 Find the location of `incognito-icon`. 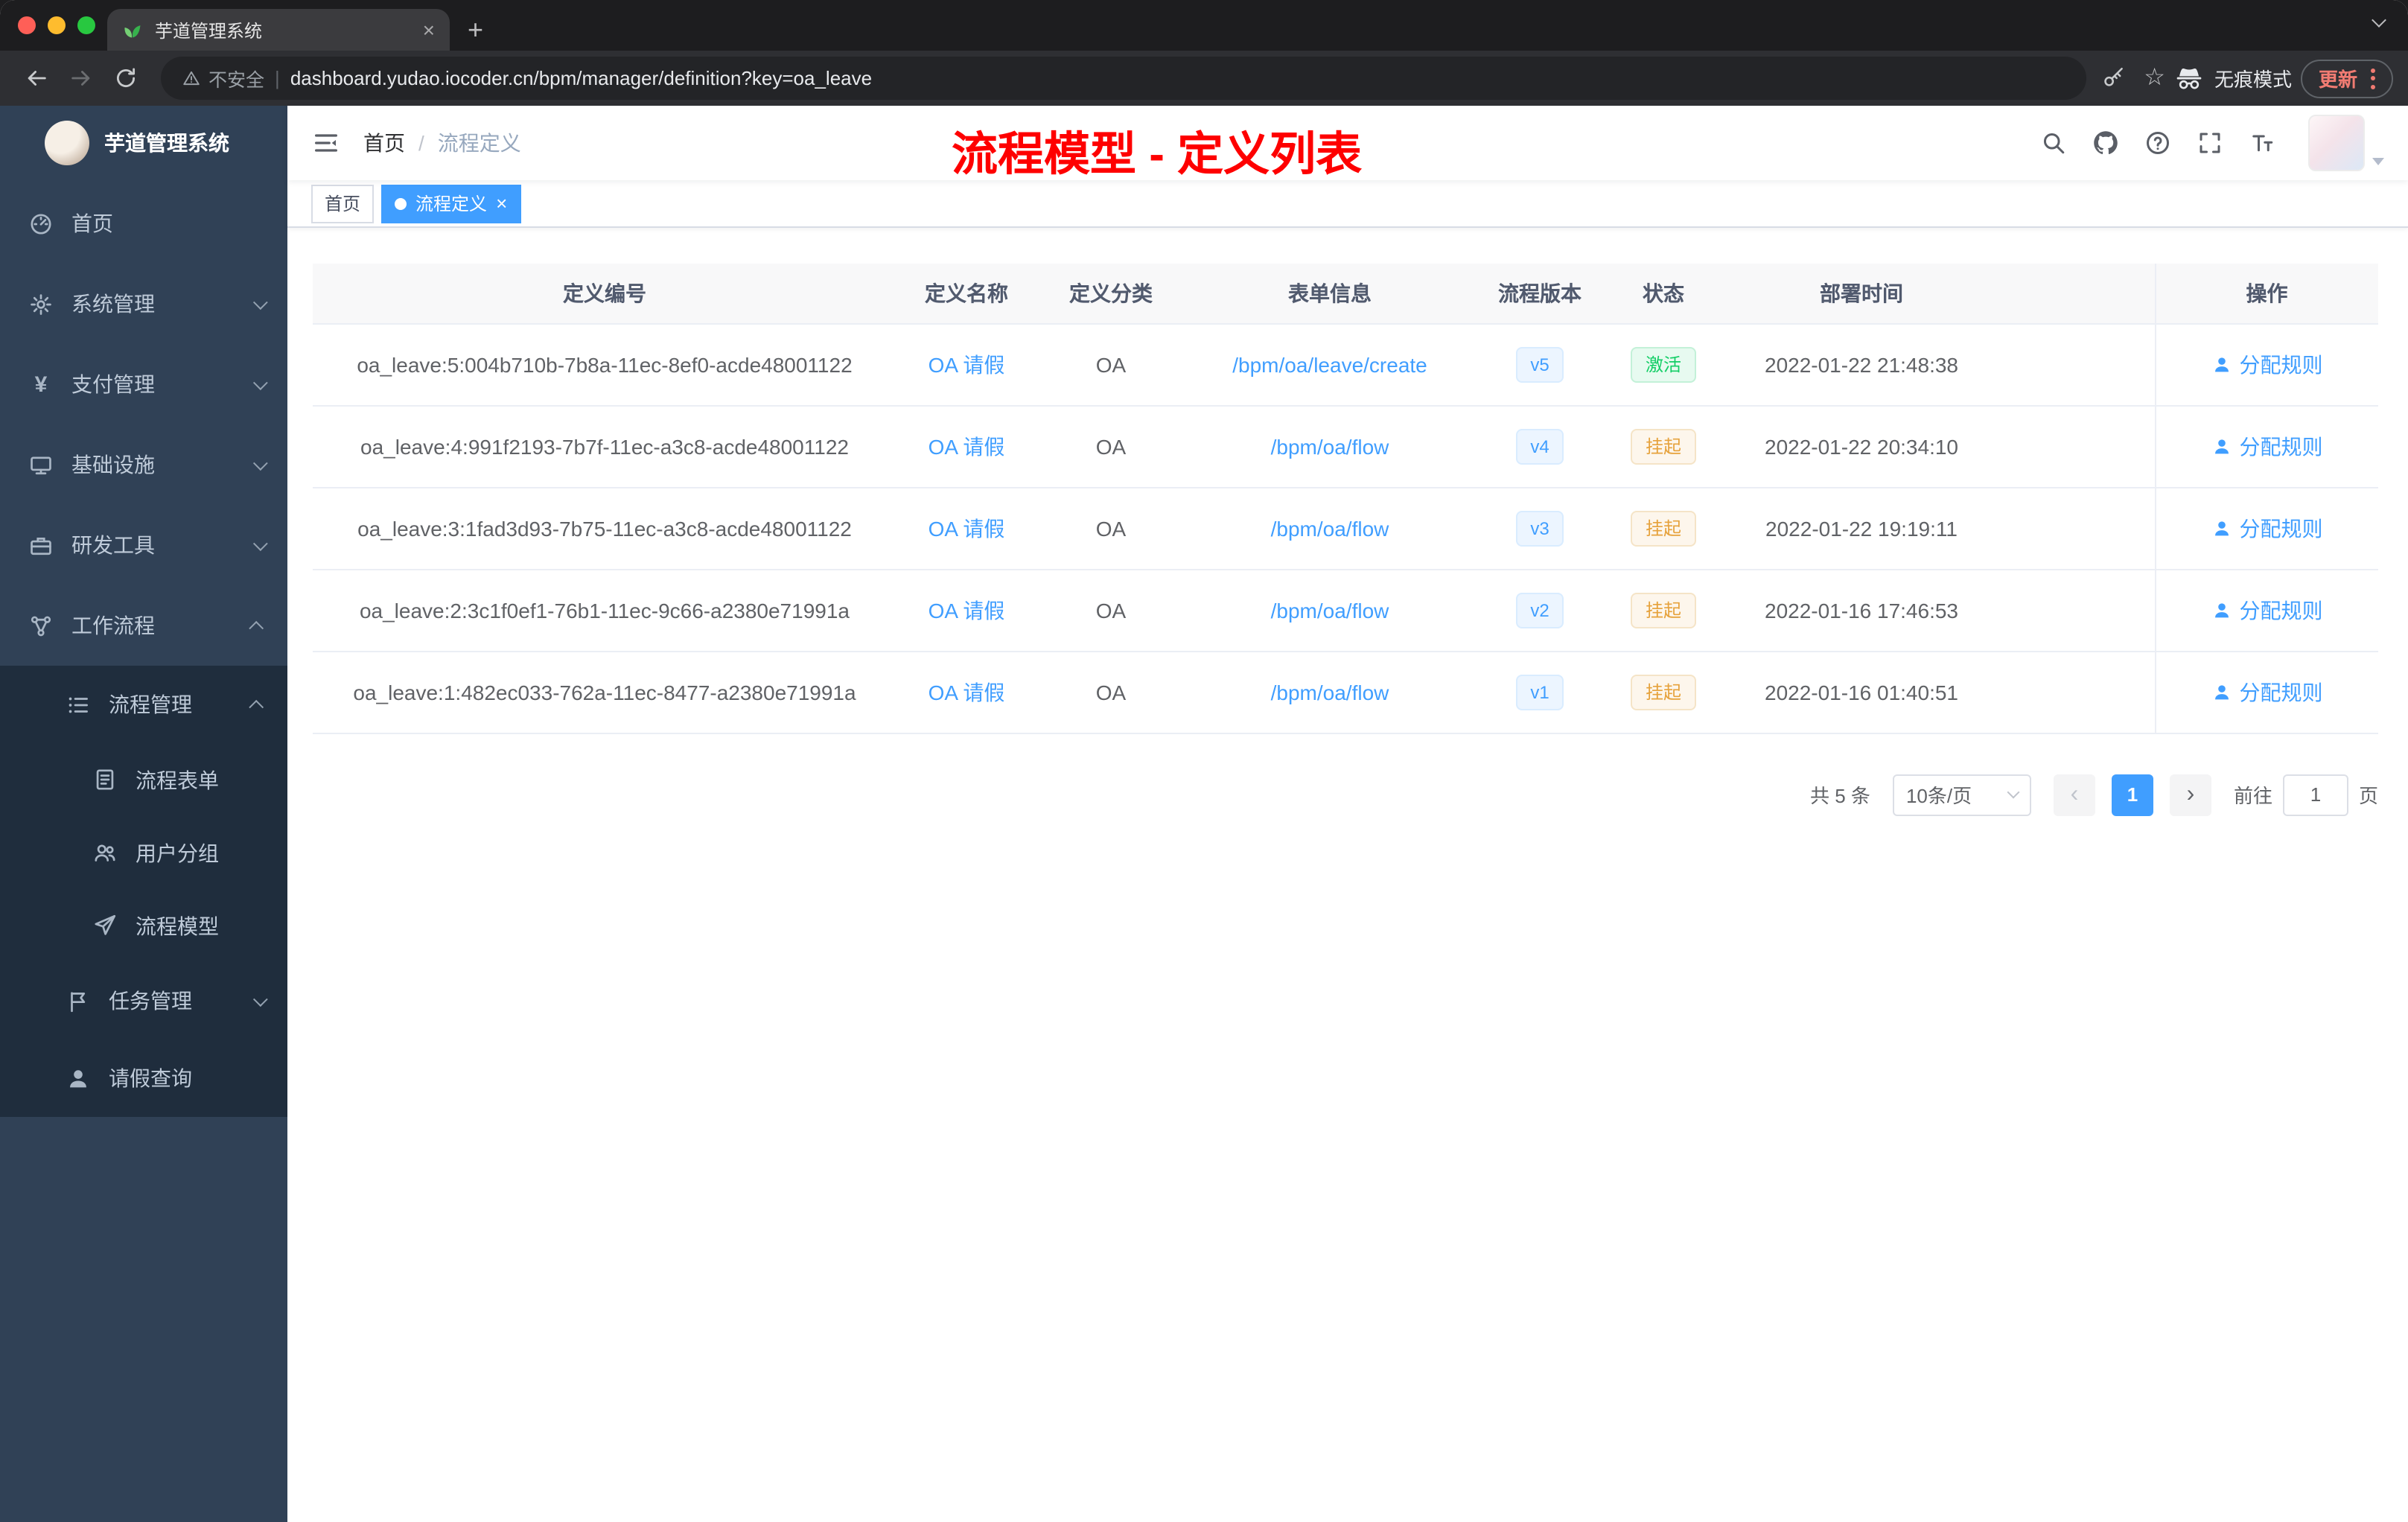

incognito-icon is located at coordinates (2189, 77).